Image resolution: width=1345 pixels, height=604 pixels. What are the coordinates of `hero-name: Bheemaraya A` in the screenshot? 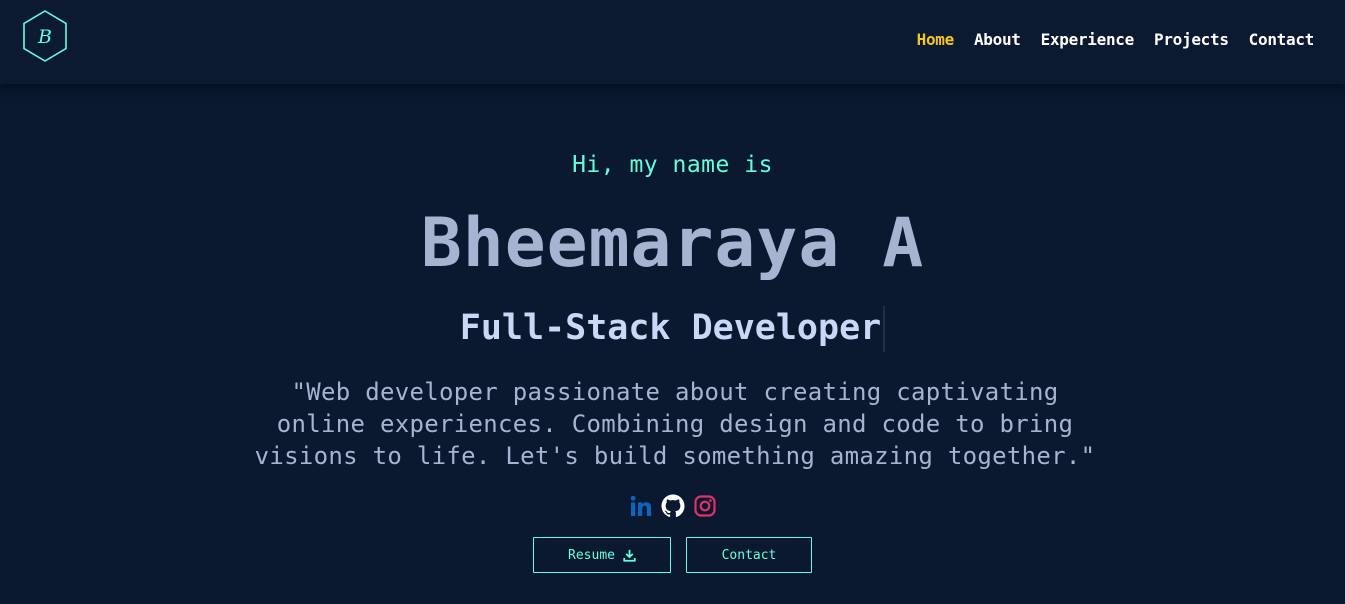 It's located at (672, 243).